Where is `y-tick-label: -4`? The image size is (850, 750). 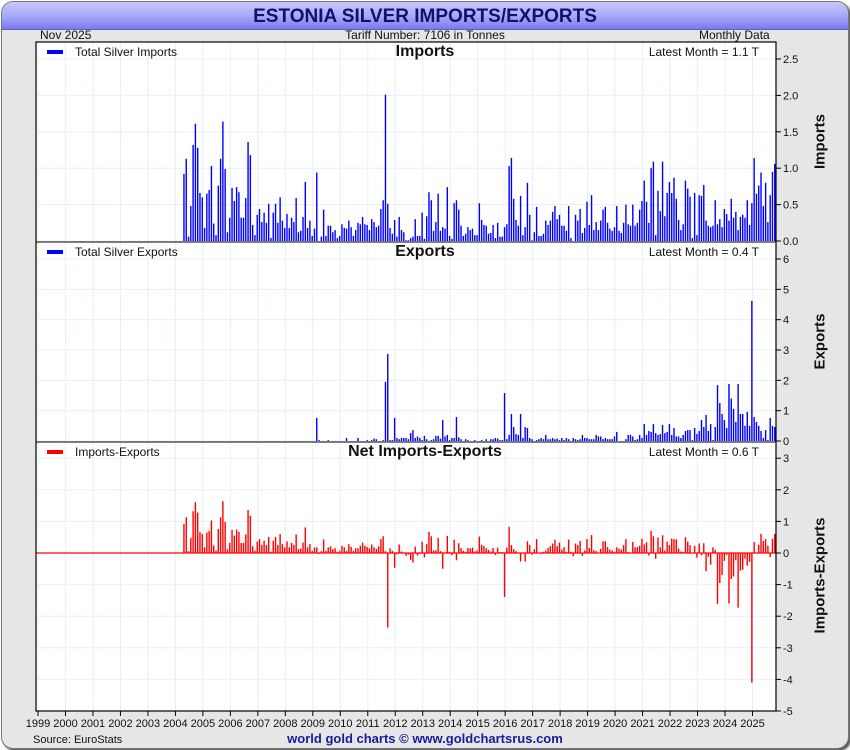 y-tick-label: -4 is located at coordinates (788, 680).